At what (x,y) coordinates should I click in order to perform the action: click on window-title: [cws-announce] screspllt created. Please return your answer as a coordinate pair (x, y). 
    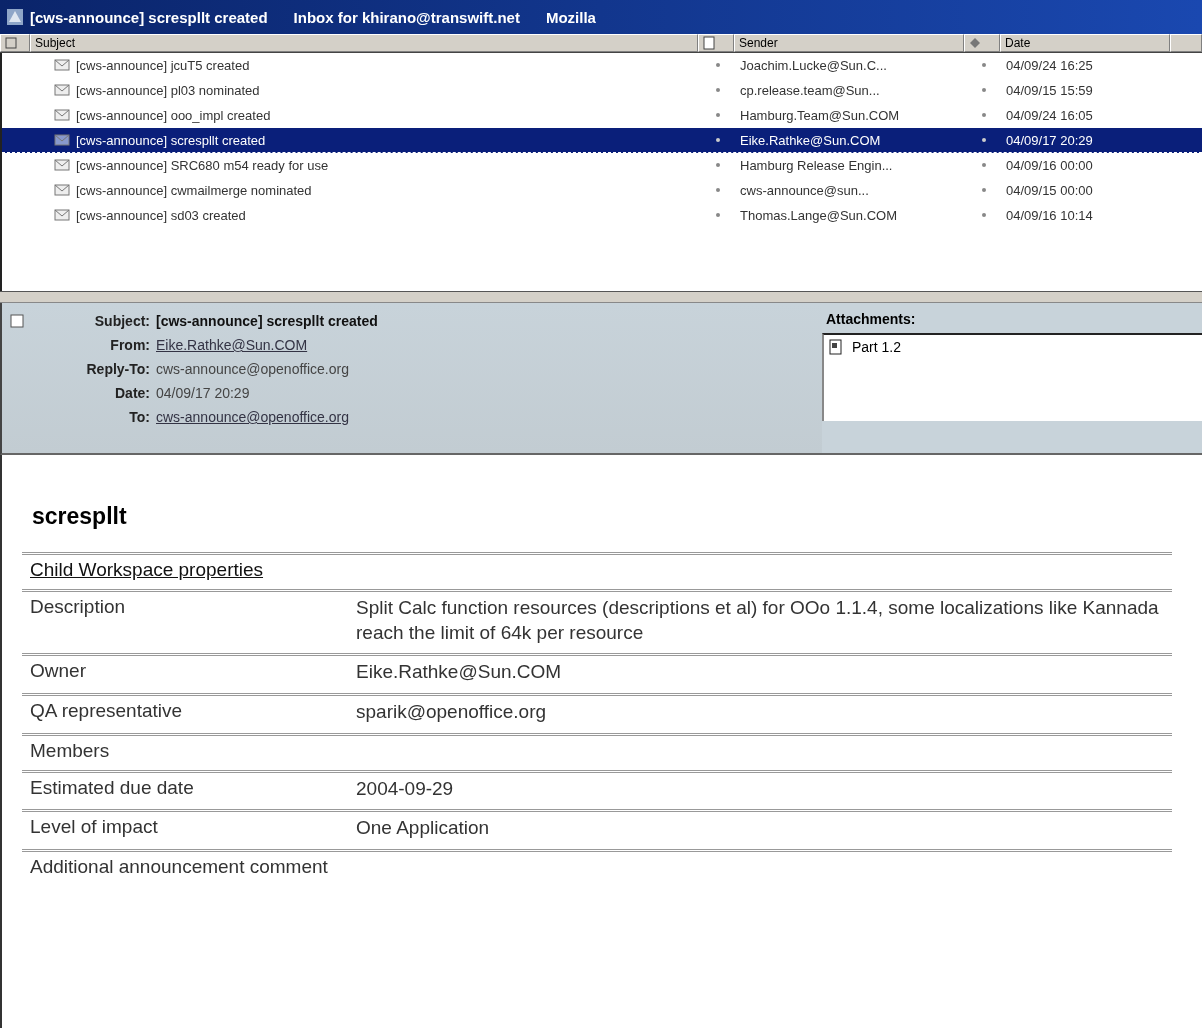
    Looking at the image, I should click on (149, 17).